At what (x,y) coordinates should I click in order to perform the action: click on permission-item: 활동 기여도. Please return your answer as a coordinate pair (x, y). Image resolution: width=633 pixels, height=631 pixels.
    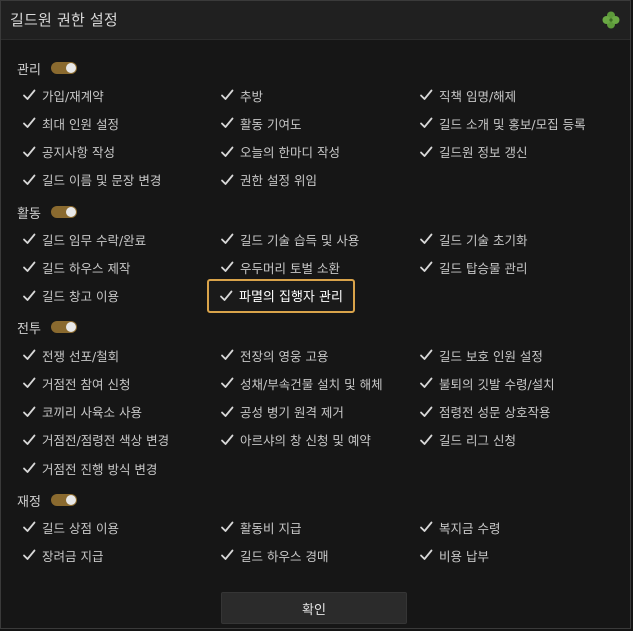
    Looking at the image, I should click on (260, 123).